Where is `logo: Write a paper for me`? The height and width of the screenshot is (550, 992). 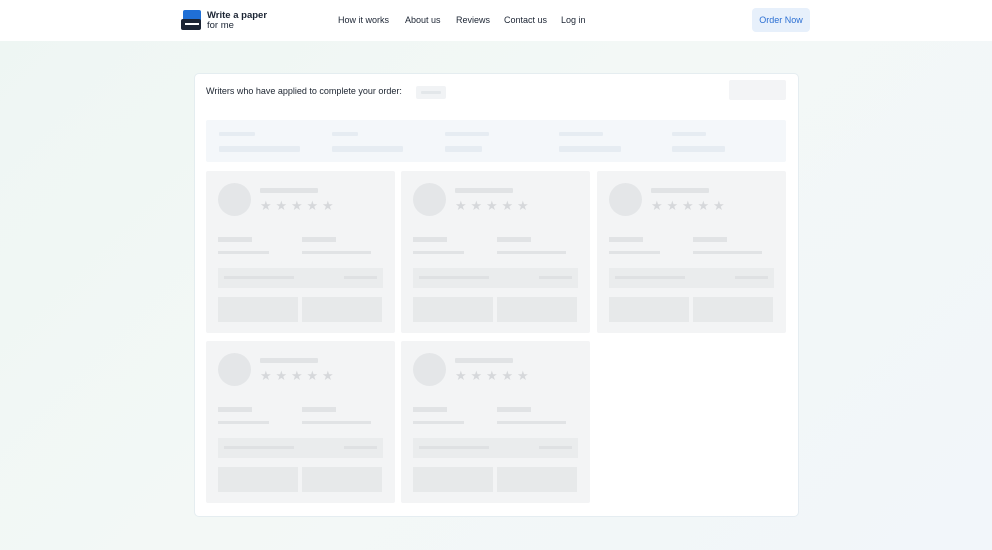 logo: Write a paper for me is located at coordinates (224, 20).